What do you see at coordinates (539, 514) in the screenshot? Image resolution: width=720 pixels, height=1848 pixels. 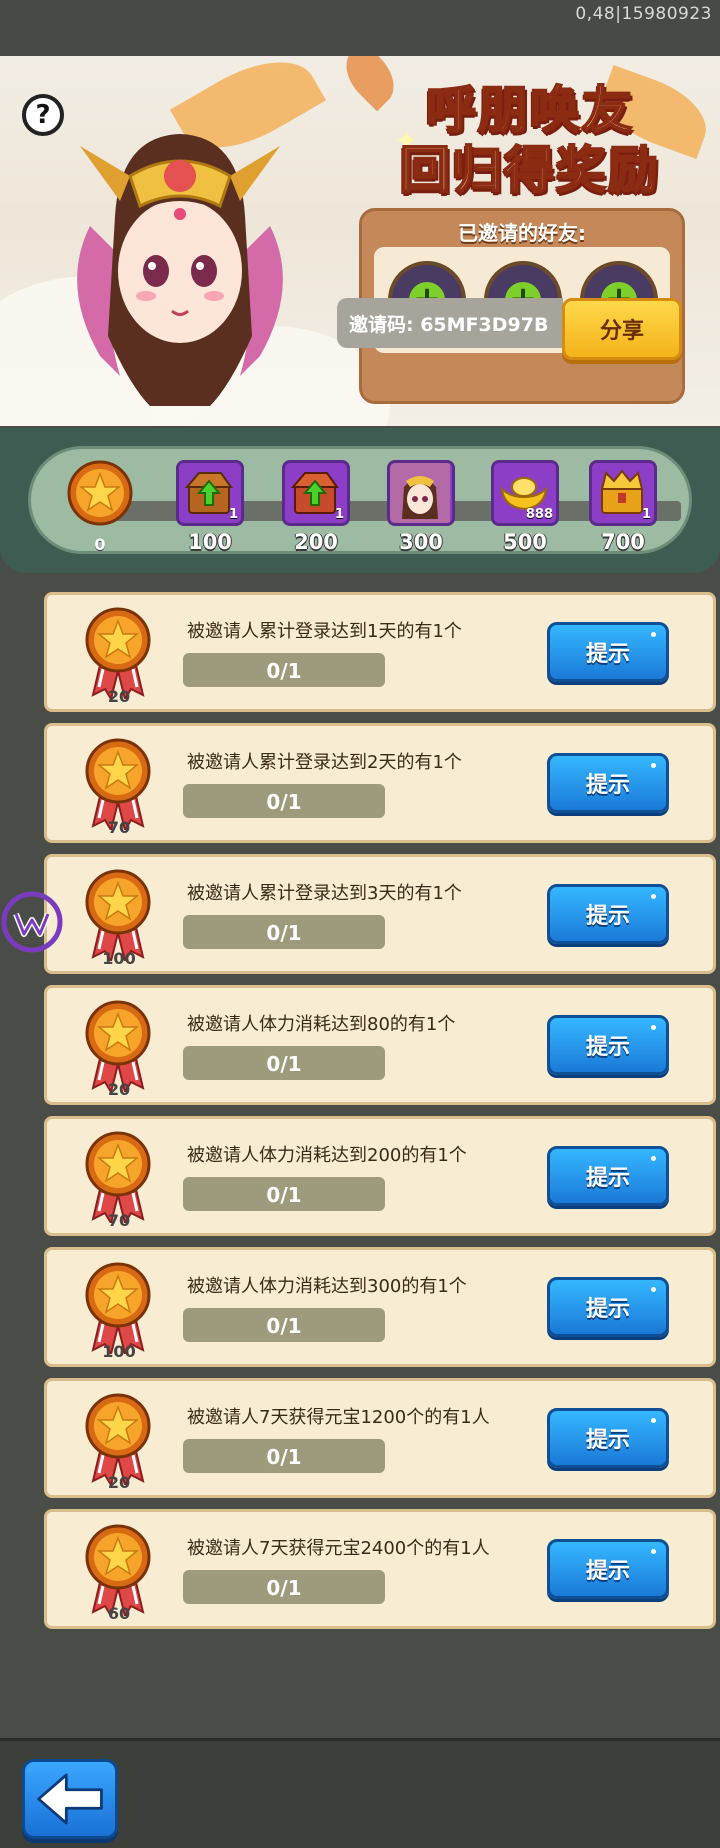 I see `reward-quantity: 888` at bounding box center [539, 514].